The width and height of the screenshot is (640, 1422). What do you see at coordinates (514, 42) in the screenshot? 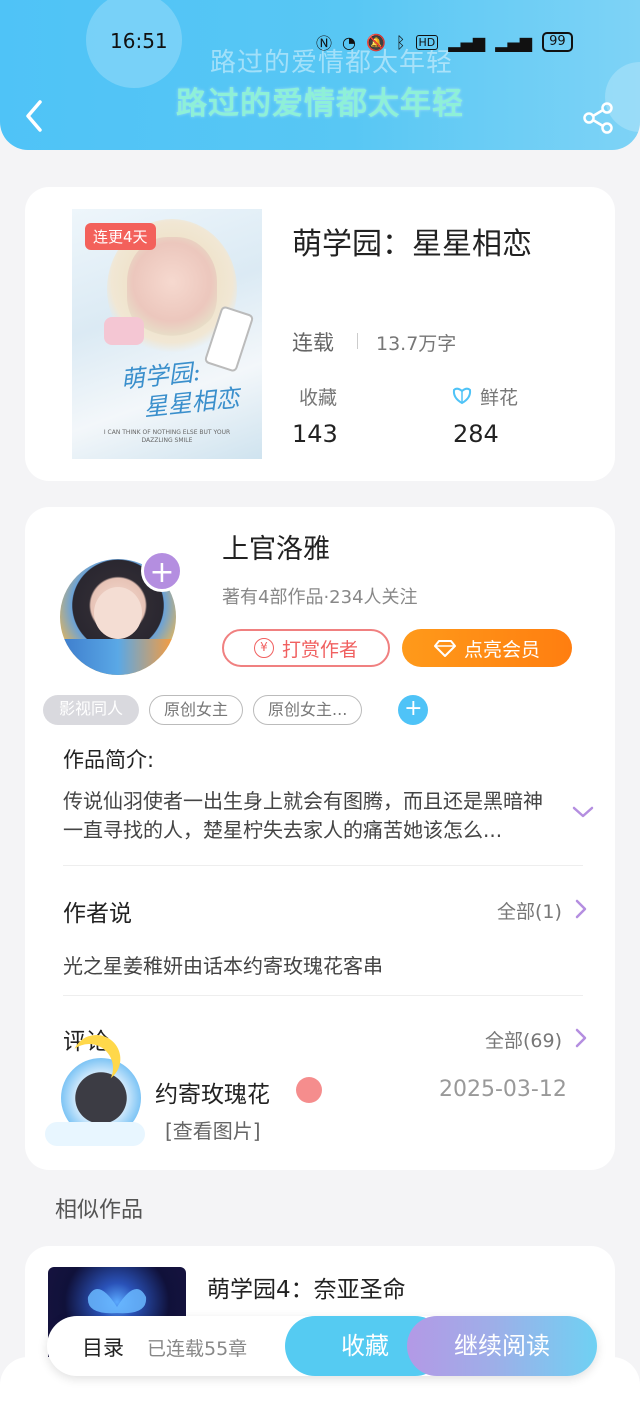
I see `signal-5g-icon: ▂▄▆` at bounding box center [514, 42].